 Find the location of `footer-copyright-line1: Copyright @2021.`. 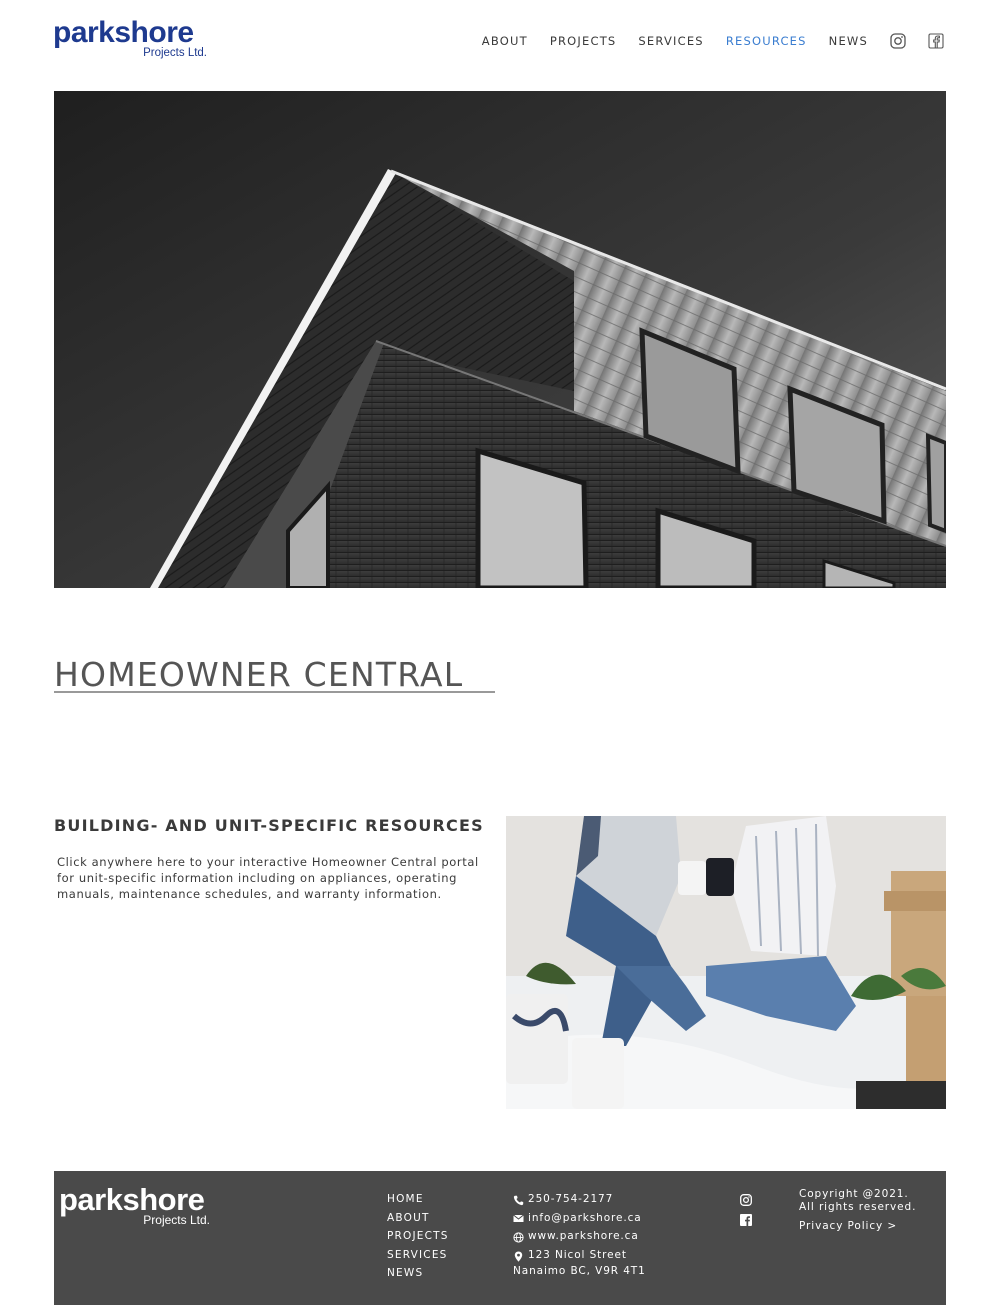

footer-copyright-line1: Copyright @2021. is located at coordinates (854, 1194).